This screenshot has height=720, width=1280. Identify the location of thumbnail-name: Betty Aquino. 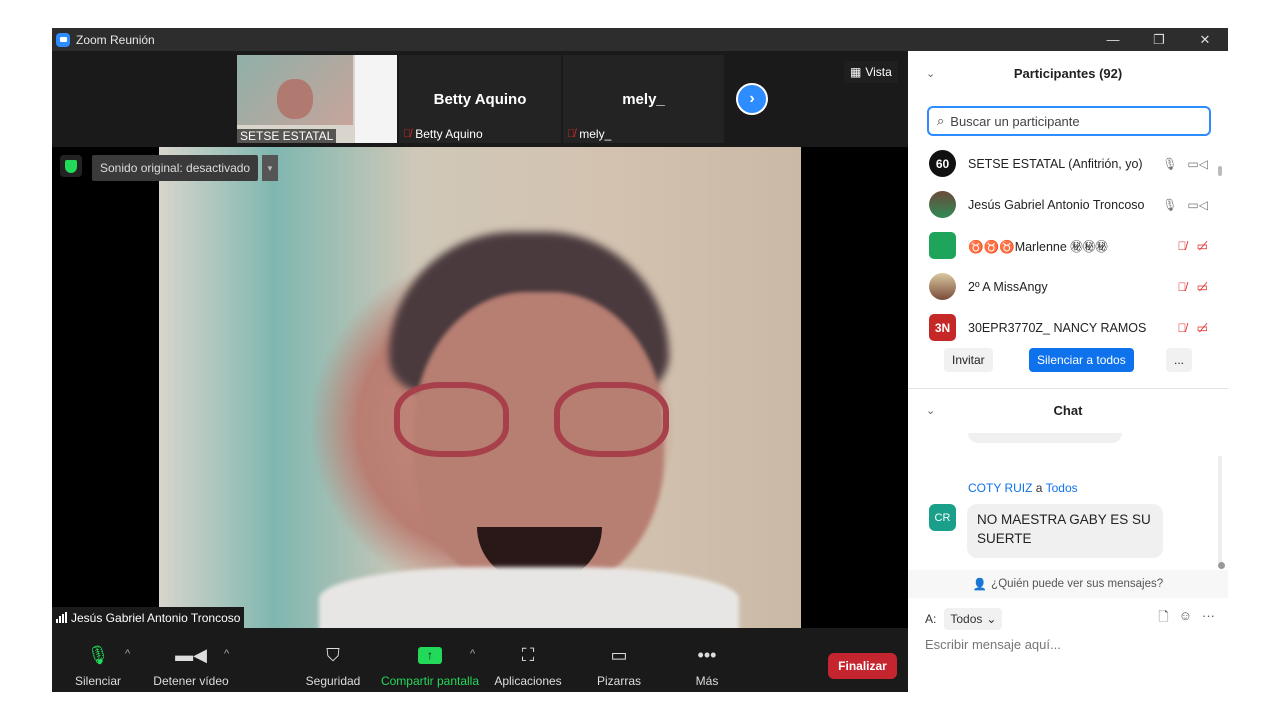
(449, 134).